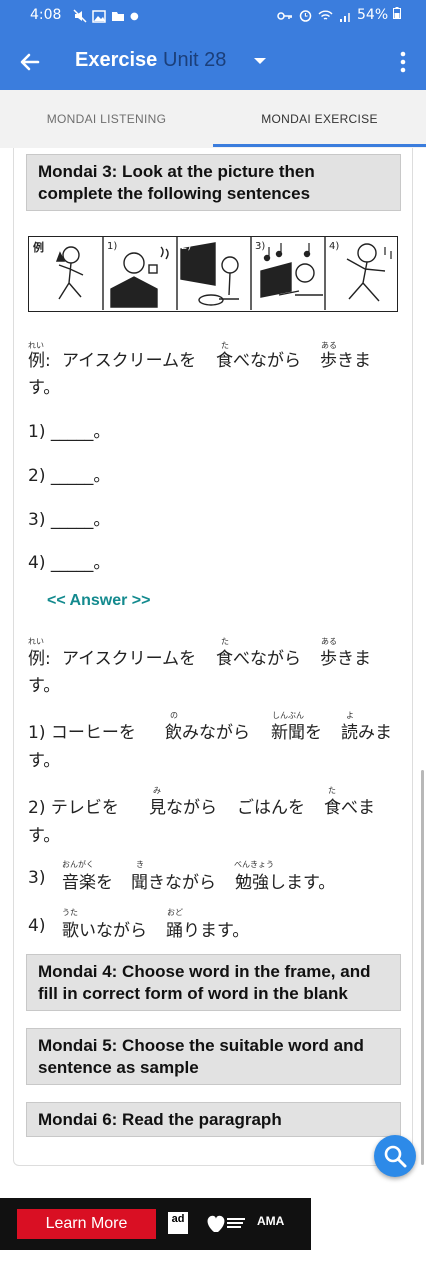 The height and width of the screenshot is (1280, 426). What do you see at coordinates (86, 1224) in the screenshot?
I see `learn-more-button: Learn More` at bounding box center [86, 1224].